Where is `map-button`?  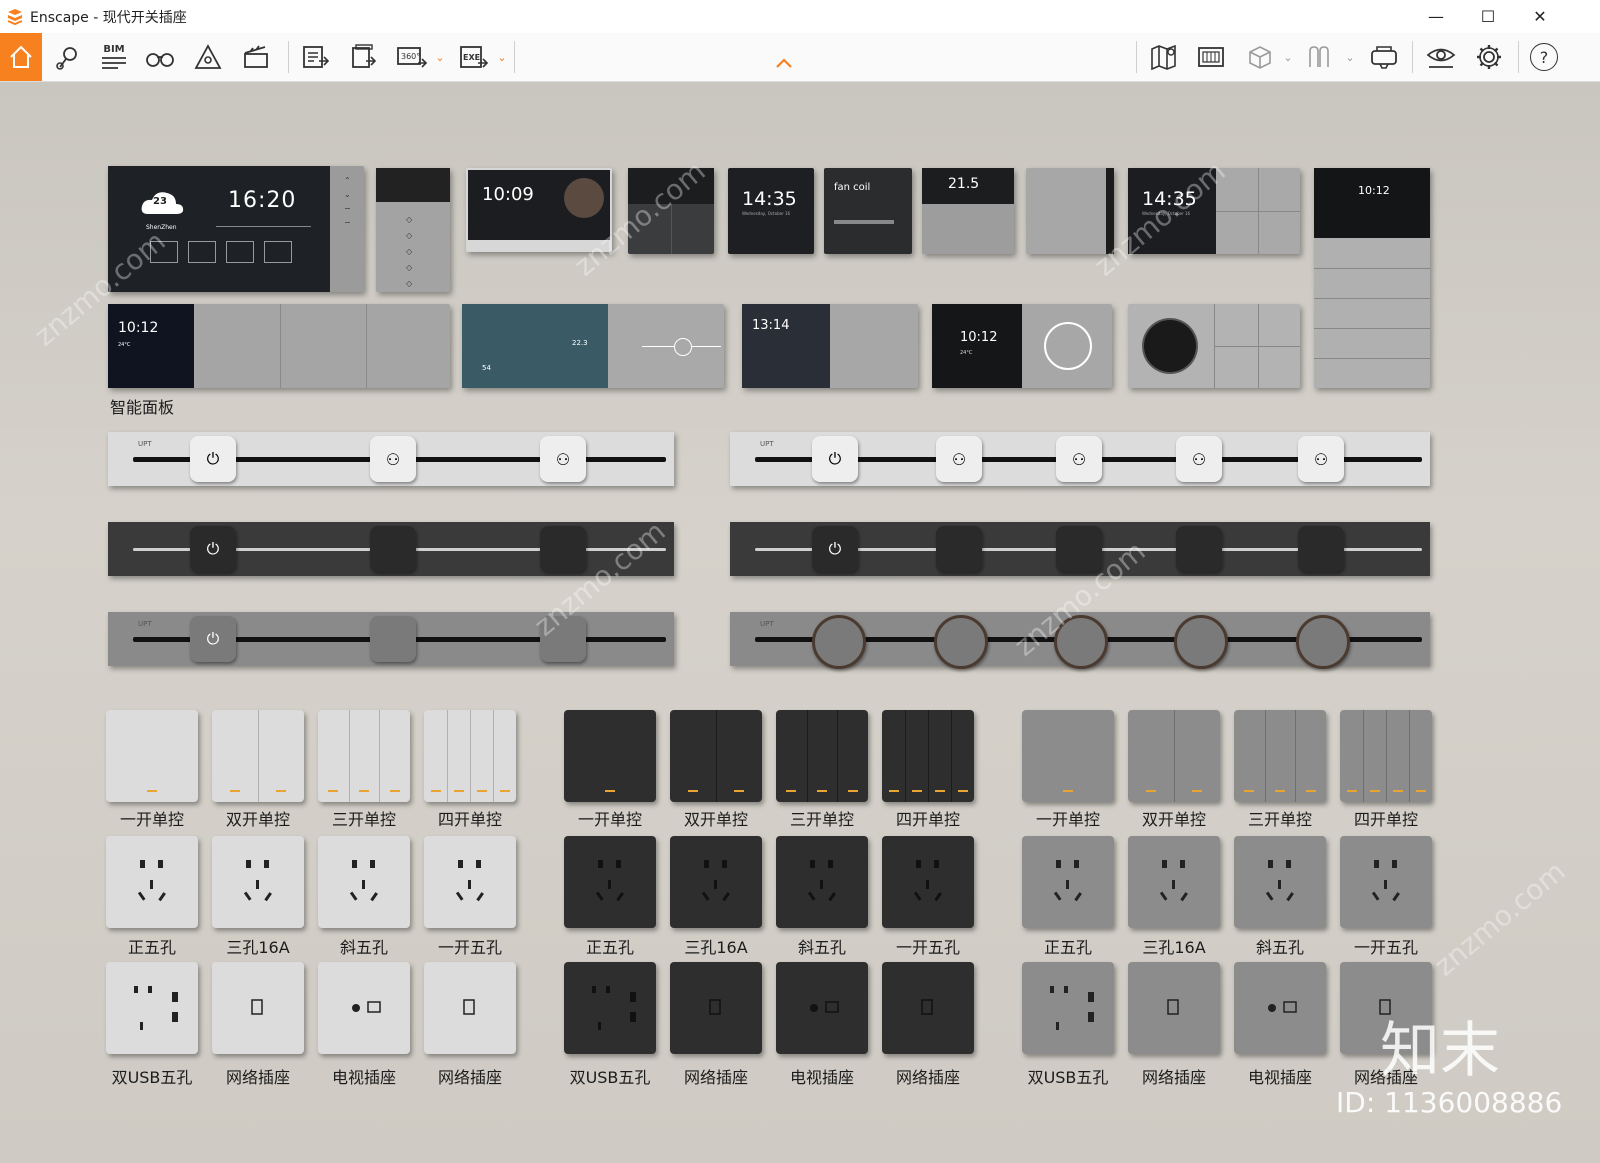 map-button is located at coordinates (1164, 57).